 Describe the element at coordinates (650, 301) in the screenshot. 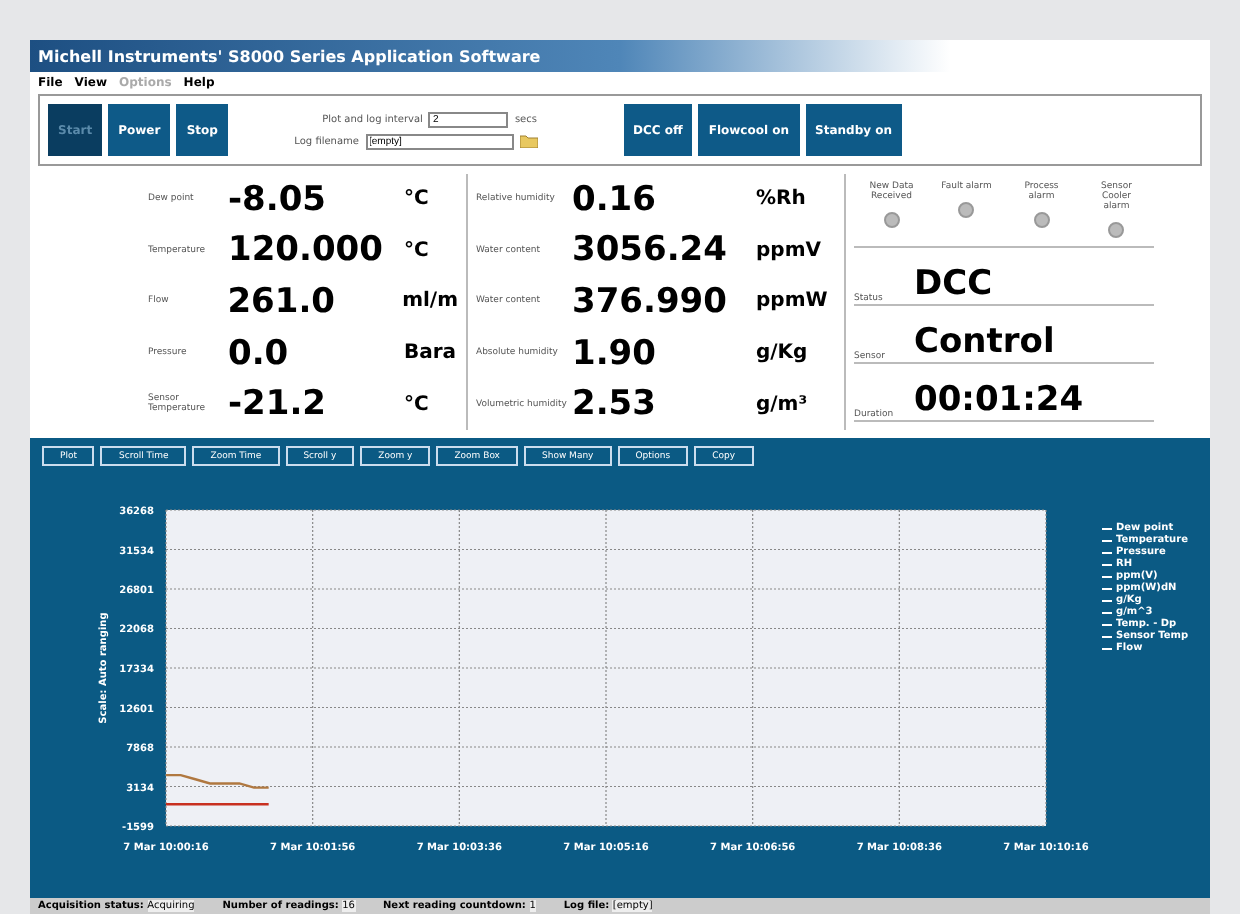

I see `reading-value: 376.990` at that location.